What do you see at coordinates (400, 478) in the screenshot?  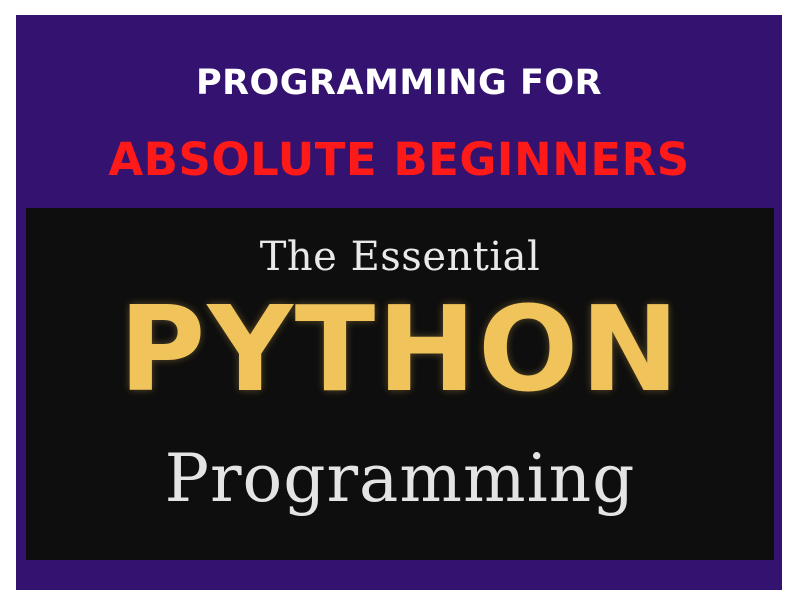 I see `cover-title-programming: Programming` at bounding box center [400, 478].